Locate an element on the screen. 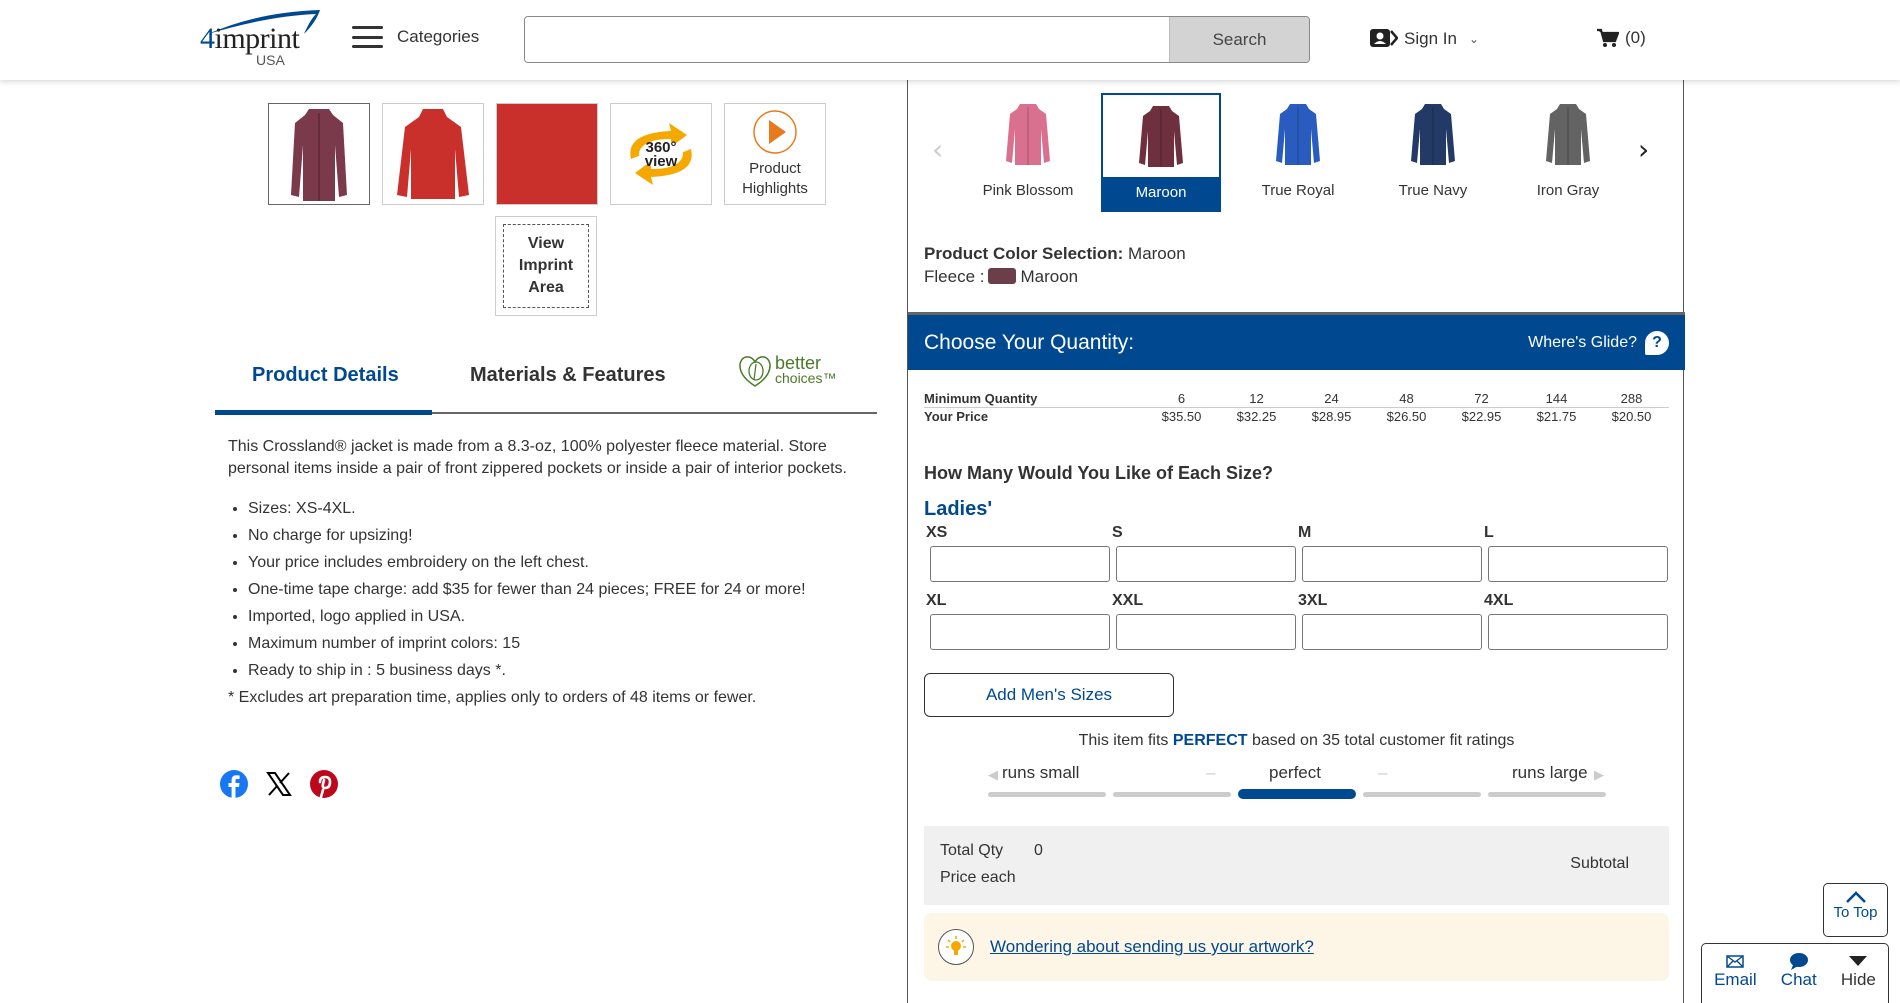  pinterest-icon is located at coordinates (324, 784).